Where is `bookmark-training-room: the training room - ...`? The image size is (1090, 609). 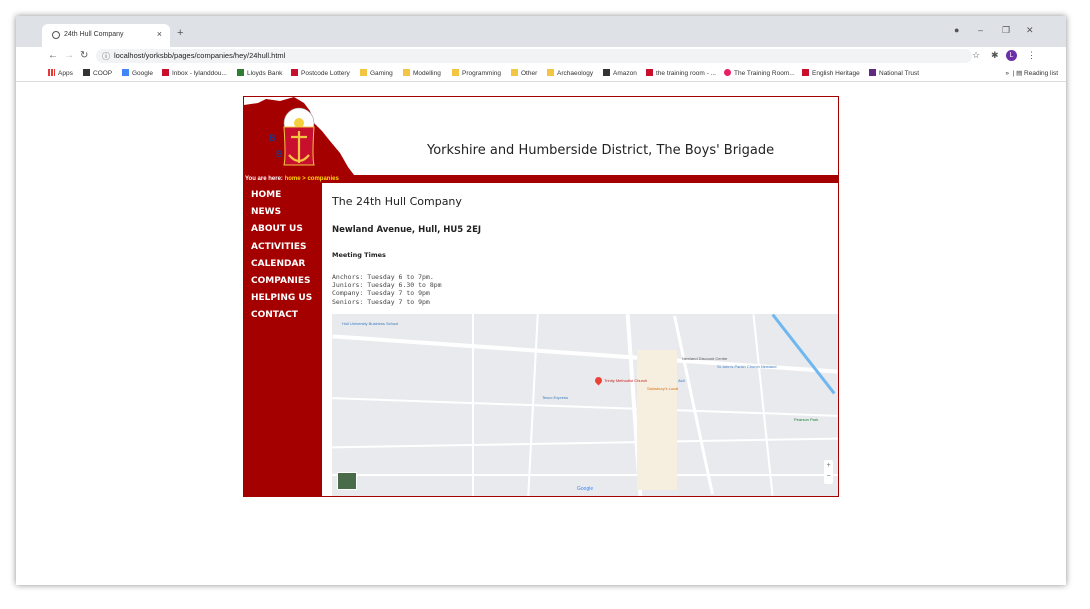
bookmark-training-room: the training room - ... is located at coordinates (681, 73).